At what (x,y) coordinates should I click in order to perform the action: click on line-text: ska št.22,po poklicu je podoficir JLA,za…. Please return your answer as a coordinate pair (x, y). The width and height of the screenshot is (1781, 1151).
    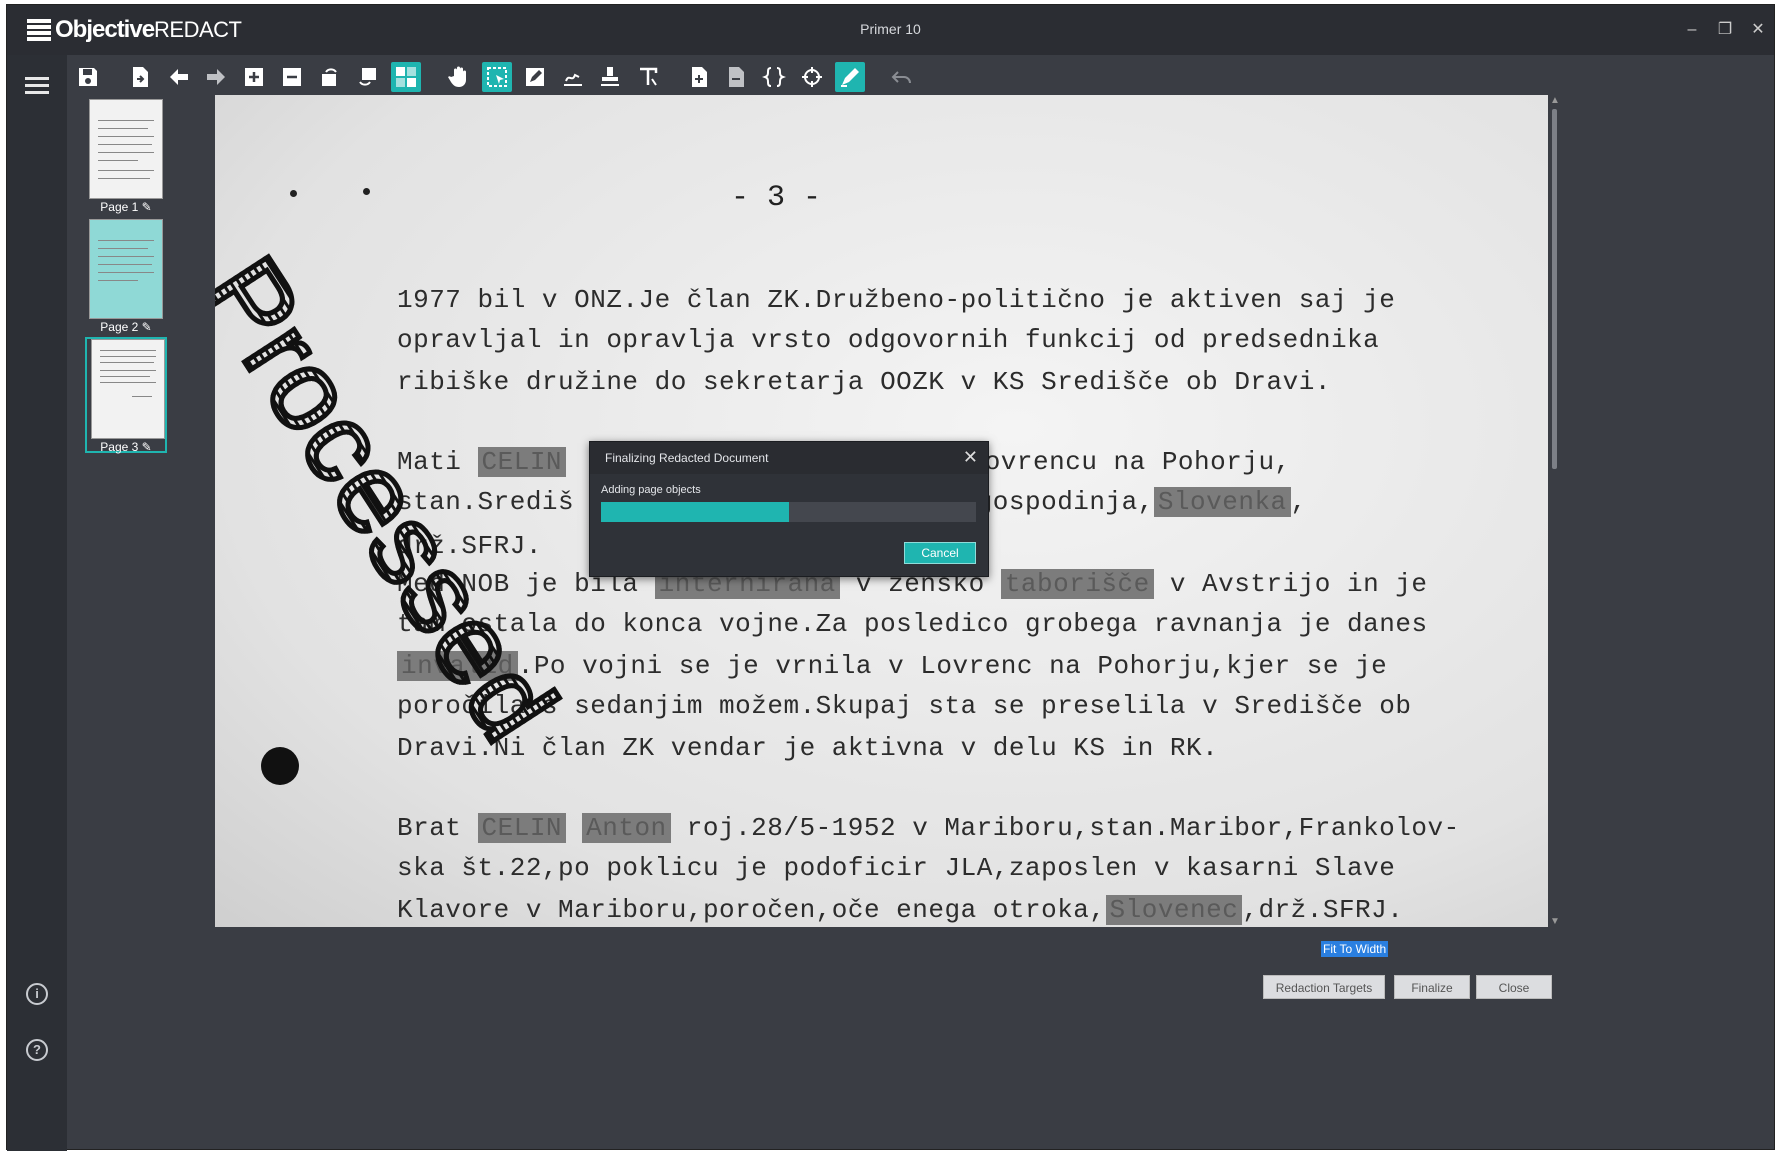
    Looking at the image, I should click on (896, 868).